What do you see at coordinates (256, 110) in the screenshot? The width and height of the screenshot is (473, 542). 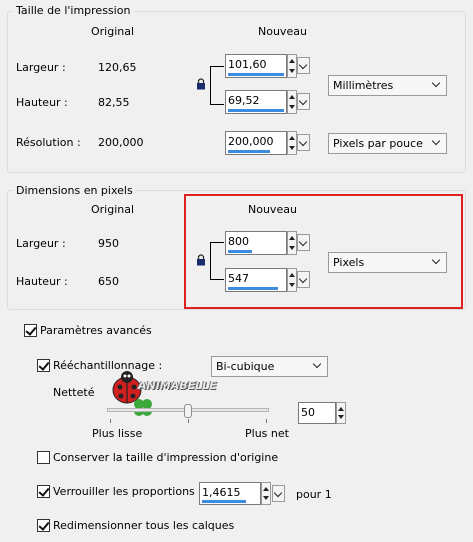 I see `print-height-bar` at bounding box center [256, 110].